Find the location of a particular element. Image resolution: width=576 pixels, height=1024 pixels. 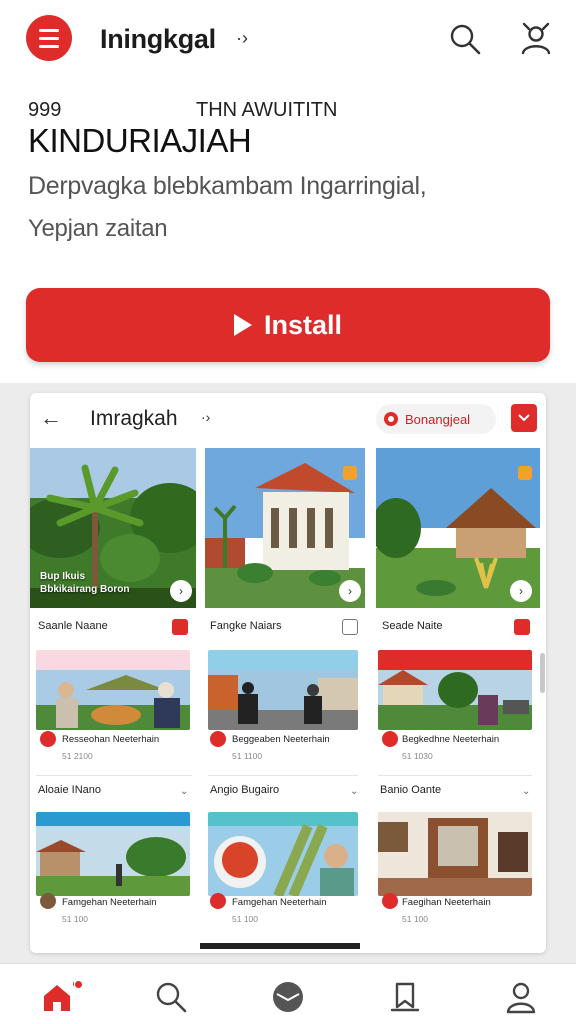

preview-title: Imragkah is located at coordinates (134, 418).